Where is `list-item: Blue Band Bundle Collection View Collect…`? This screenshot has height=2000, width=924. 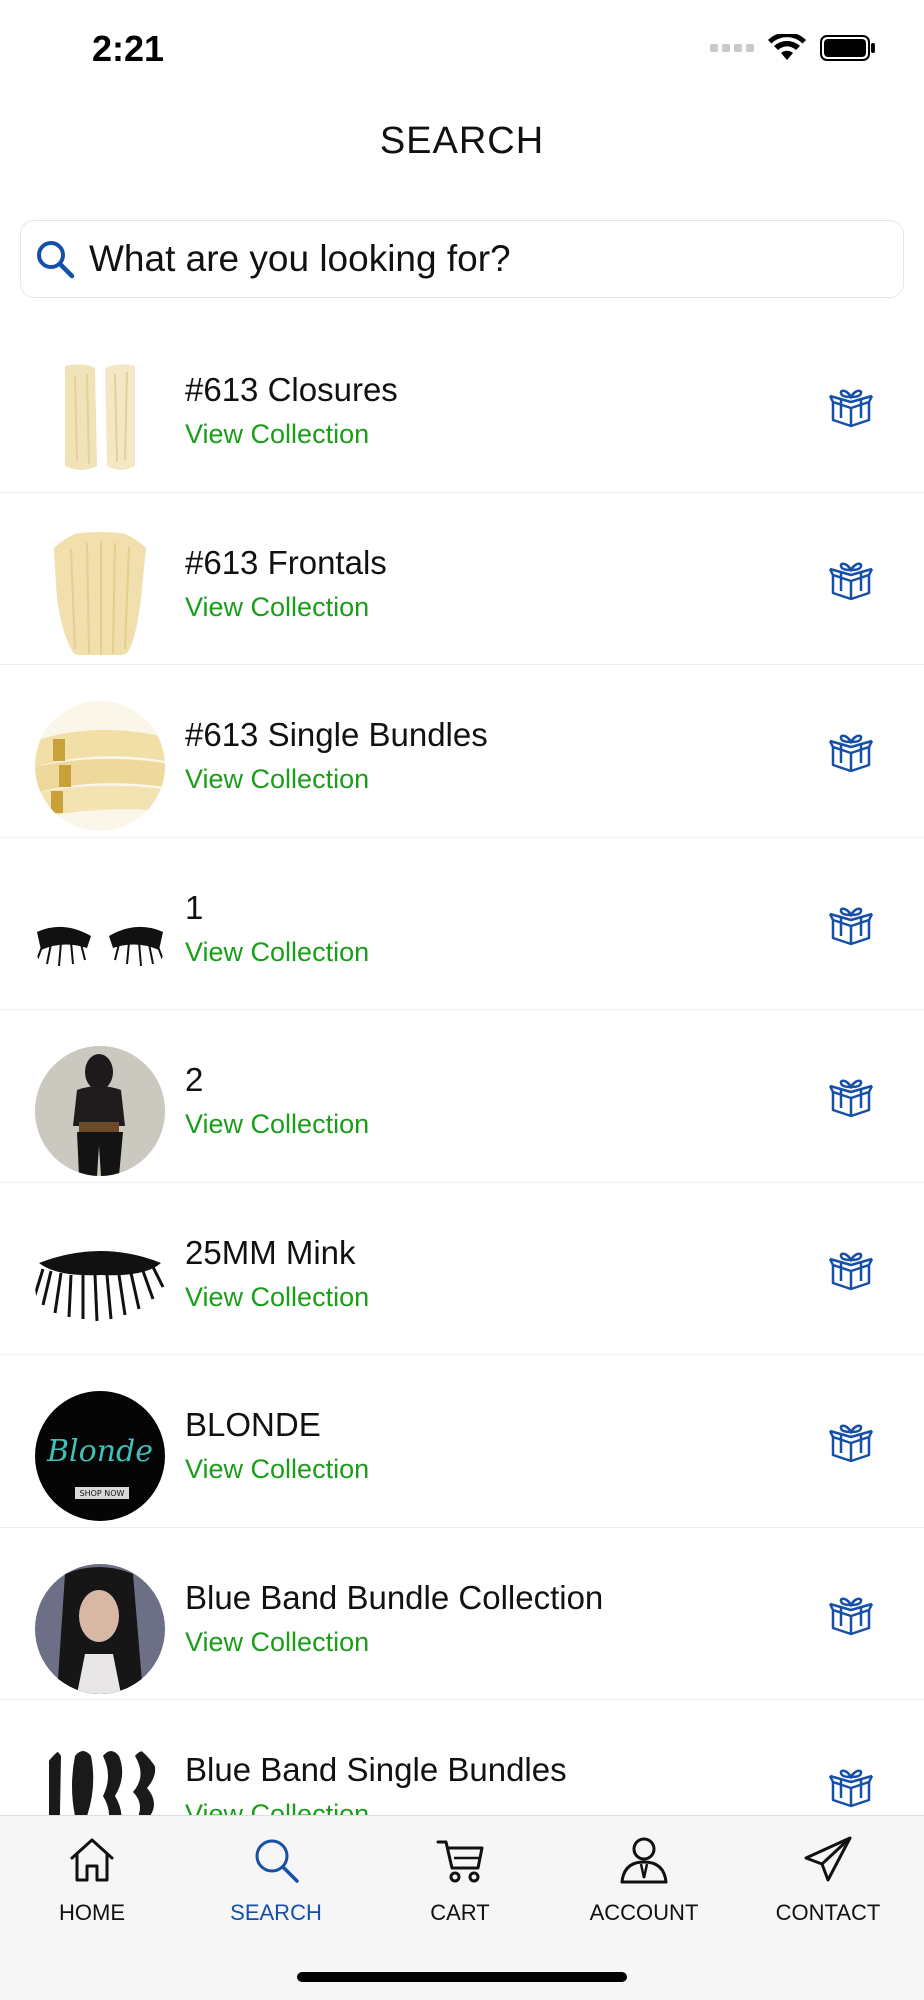
list-item: Blue Band Bundle Collection View Collect… is located at coordinates (462, 1614).